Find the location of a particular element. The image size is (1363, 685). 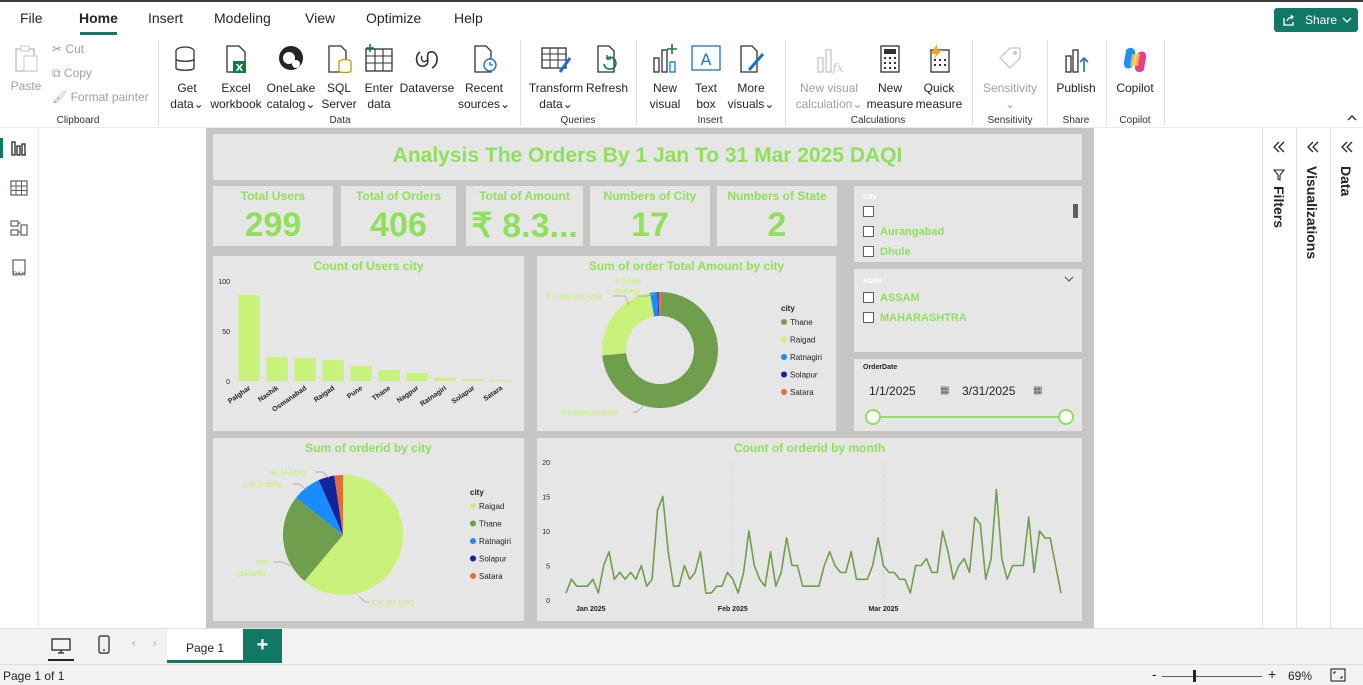

menu-file: File is located at coordinates (31, 18).